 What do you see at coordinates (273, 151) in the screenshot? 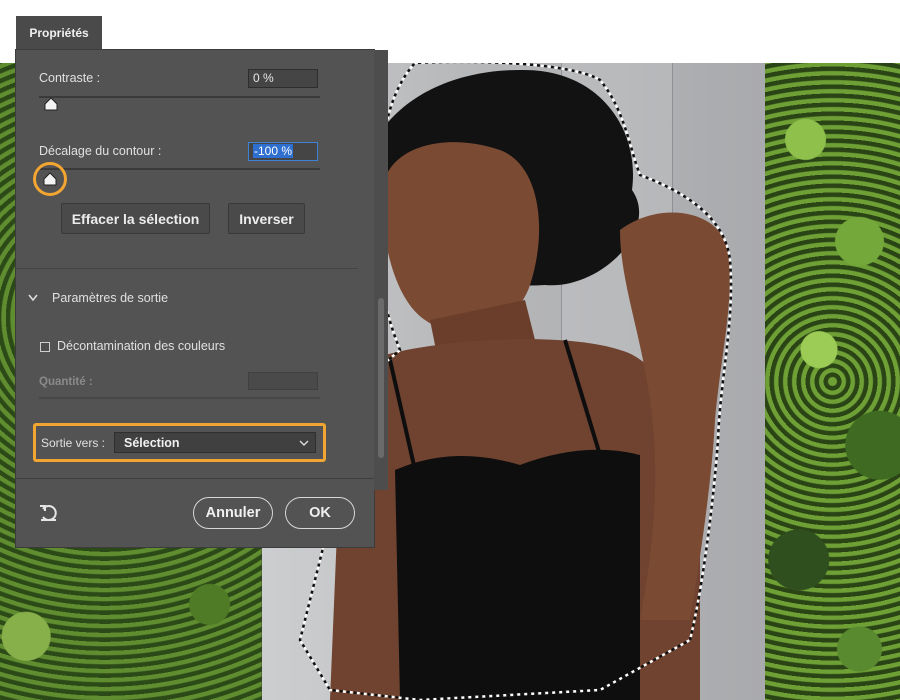
I see `edge-shift-value: -100 %` at bounding box center [273, 151].